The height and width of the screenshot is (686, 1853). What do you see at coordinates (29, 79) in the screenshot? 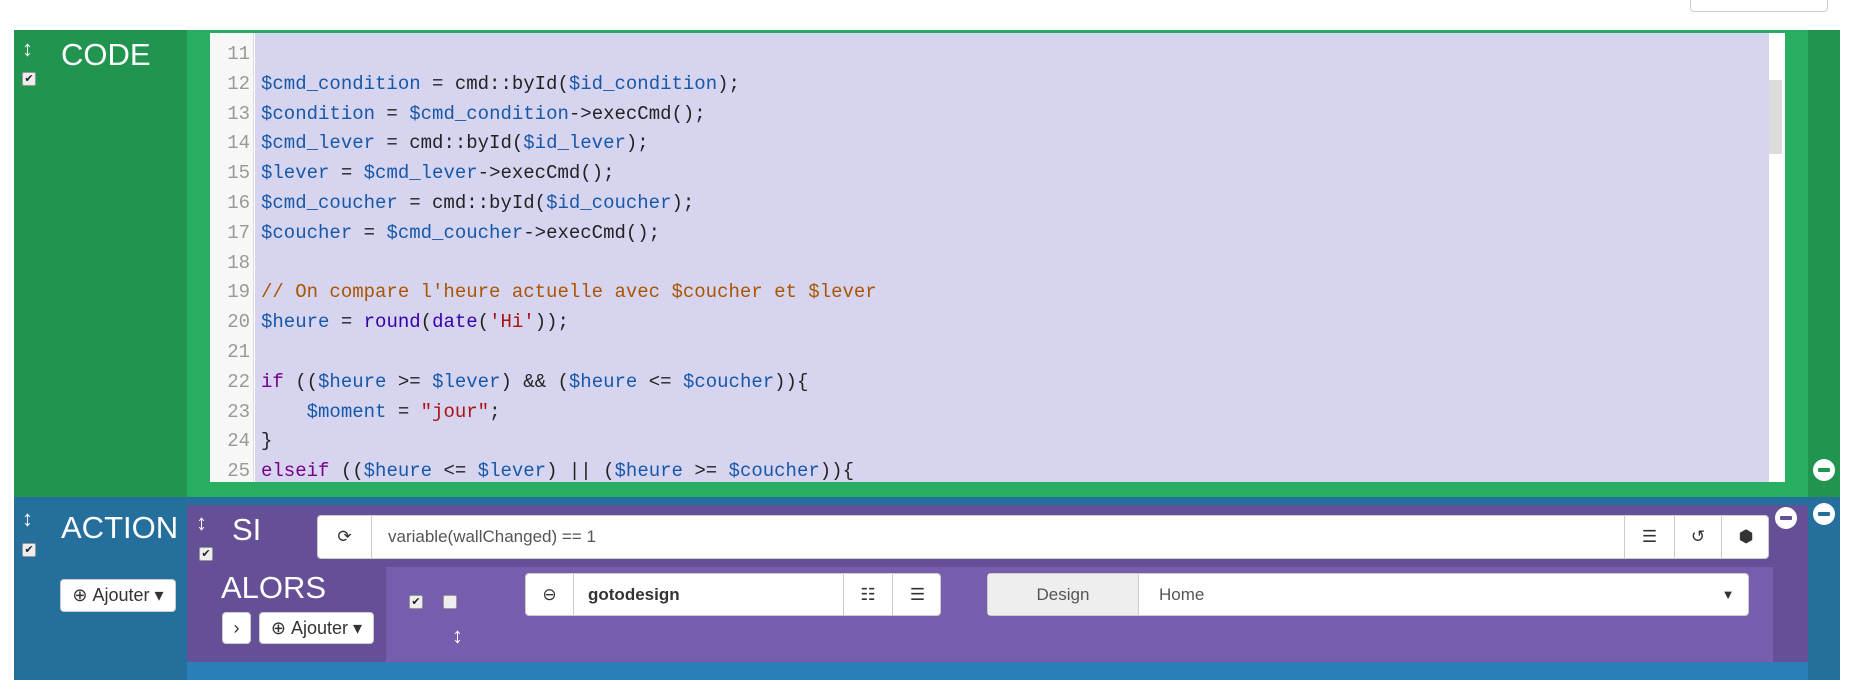
I see `code-enable-checkbox: ✔` at bounding box center [29, 79].